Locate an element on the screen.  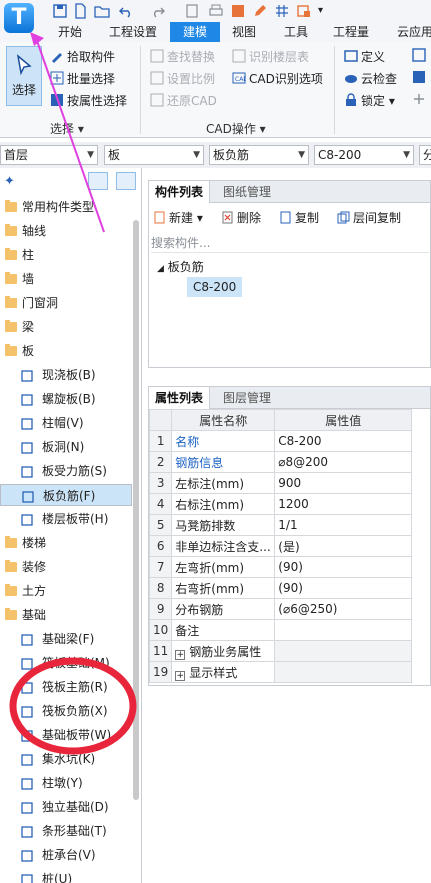
tab-cloud: 云应用 is located at coordinates (410, 32).